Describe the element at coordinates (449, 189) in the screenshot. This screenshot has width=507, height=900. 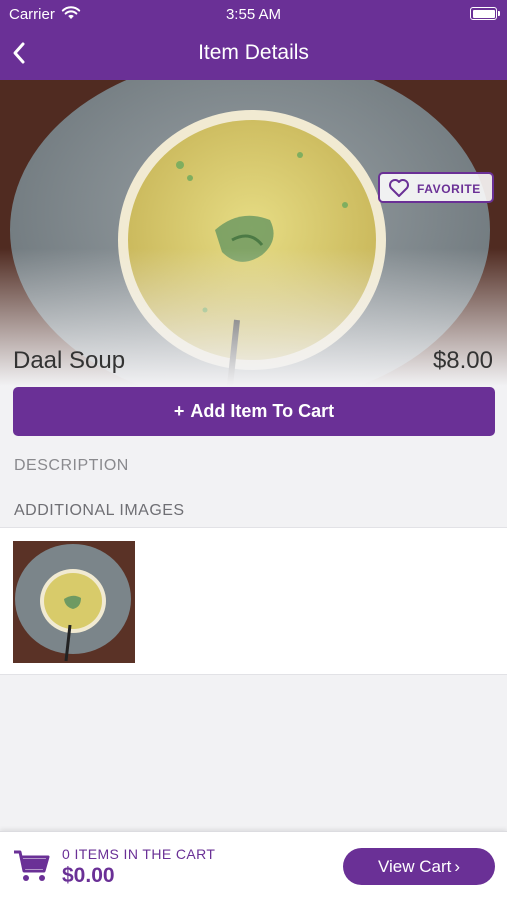
I see `favorite-label: FAVORITE` at that location.